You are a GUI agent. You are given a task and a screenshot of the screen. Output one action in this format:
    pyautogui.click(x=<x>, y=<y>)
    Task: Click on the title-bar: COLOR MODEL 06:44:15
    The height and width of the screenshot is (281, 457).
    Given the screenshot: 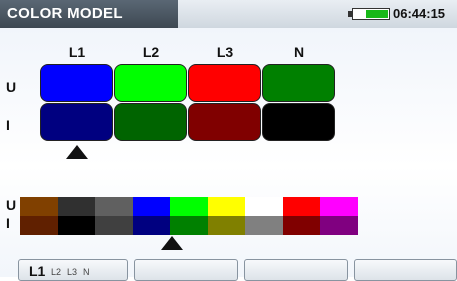 What is the action you would take?
    pyautogui.click(x=228, y=14)
    